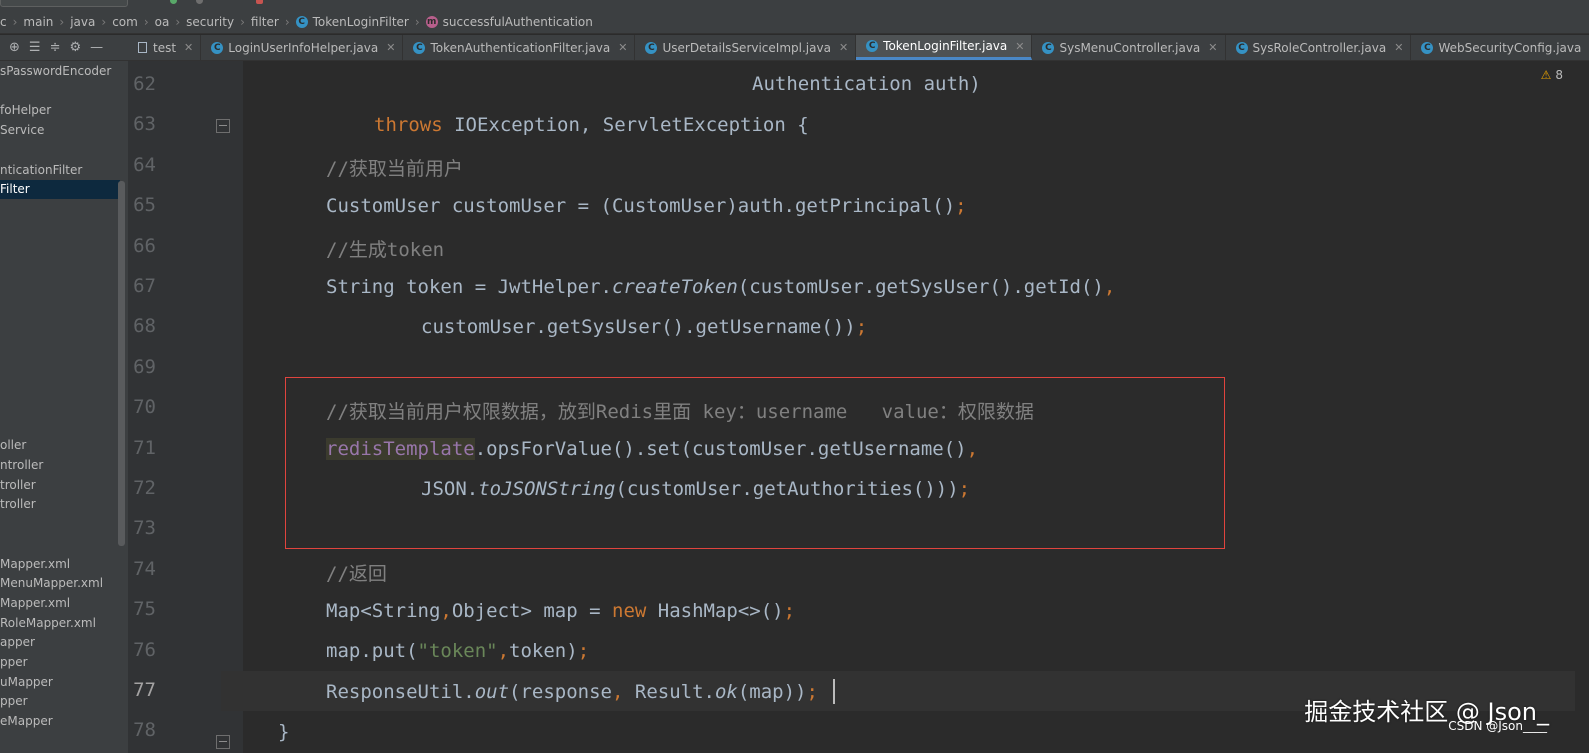 Image resolution: width=1589 pixels, height=753 pixels. I want to click on line-number: 74, so click(144, 568).